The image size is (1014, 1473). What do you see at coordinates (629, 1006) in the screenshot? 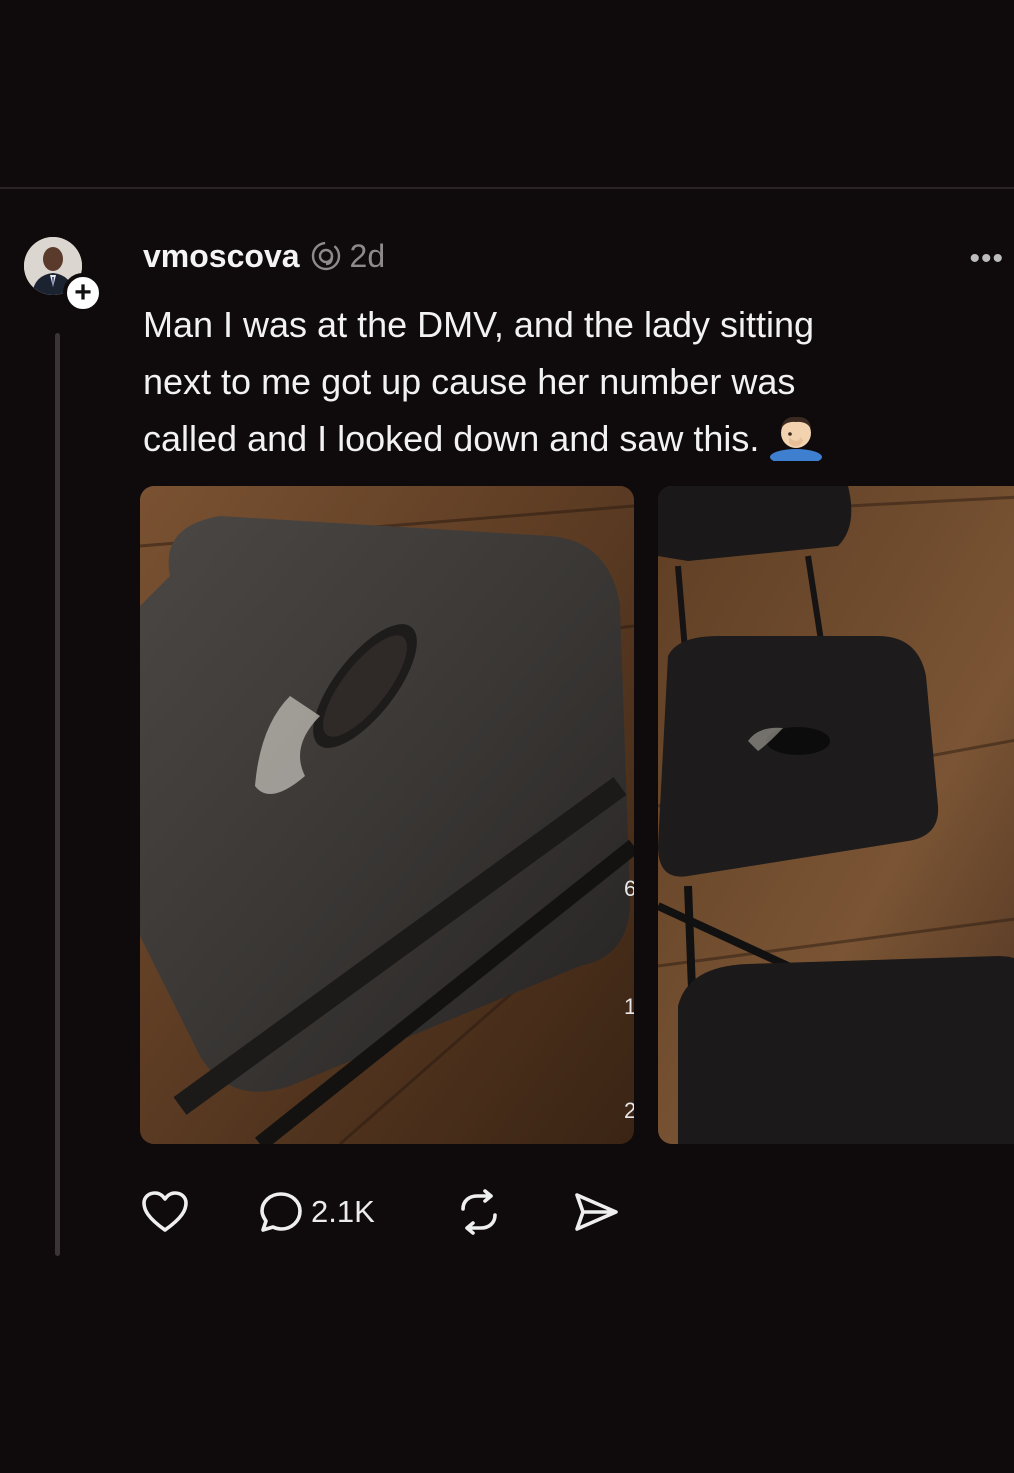
I see `overlay-digit-1: 1` at bounding box center [629, 1006].